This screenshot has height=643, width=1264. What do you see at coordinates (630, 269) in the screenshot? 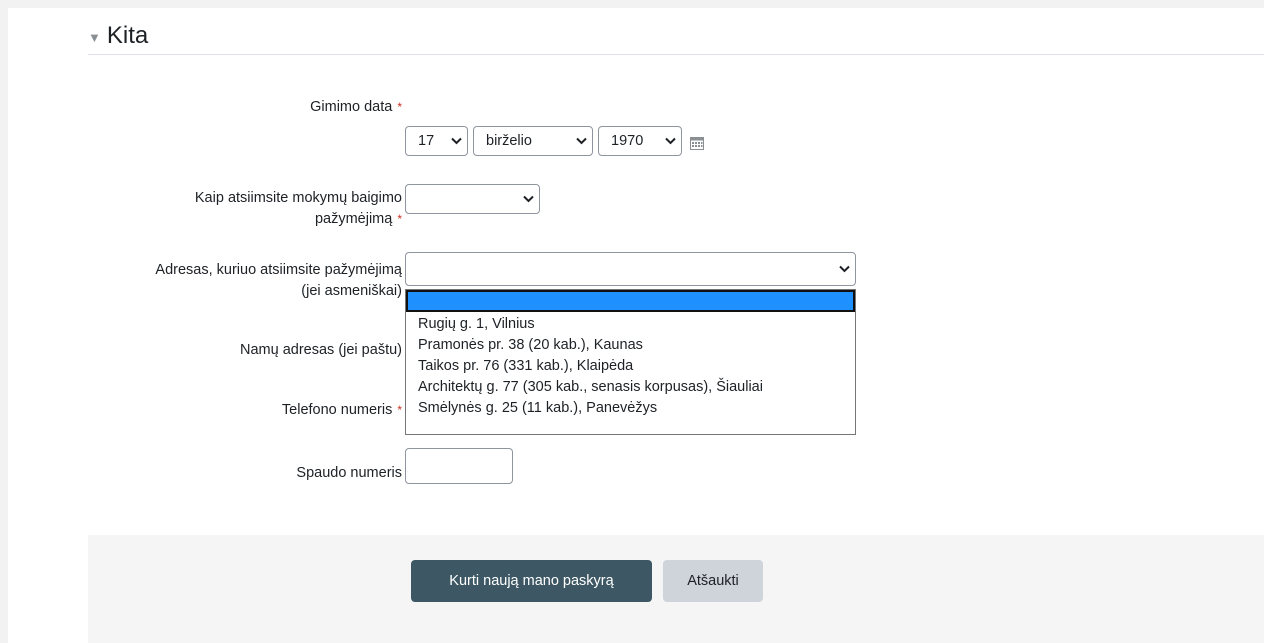
I see `pickup-address-select` at bounding box center [630, 269].